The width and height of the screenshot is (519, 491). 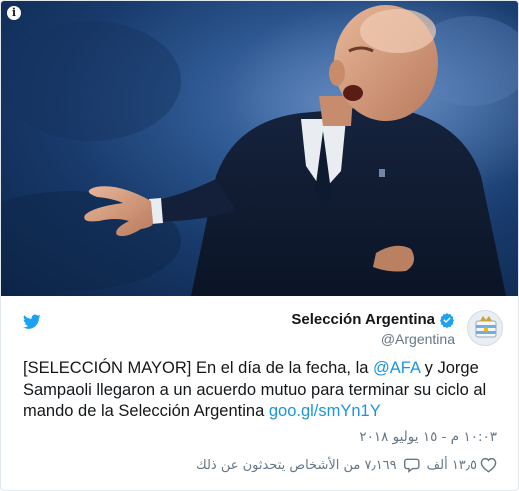 What do you see at coordinates (14, 13) in the screenshot?
I see `info-icon: i` at bounding box center [14, 13].